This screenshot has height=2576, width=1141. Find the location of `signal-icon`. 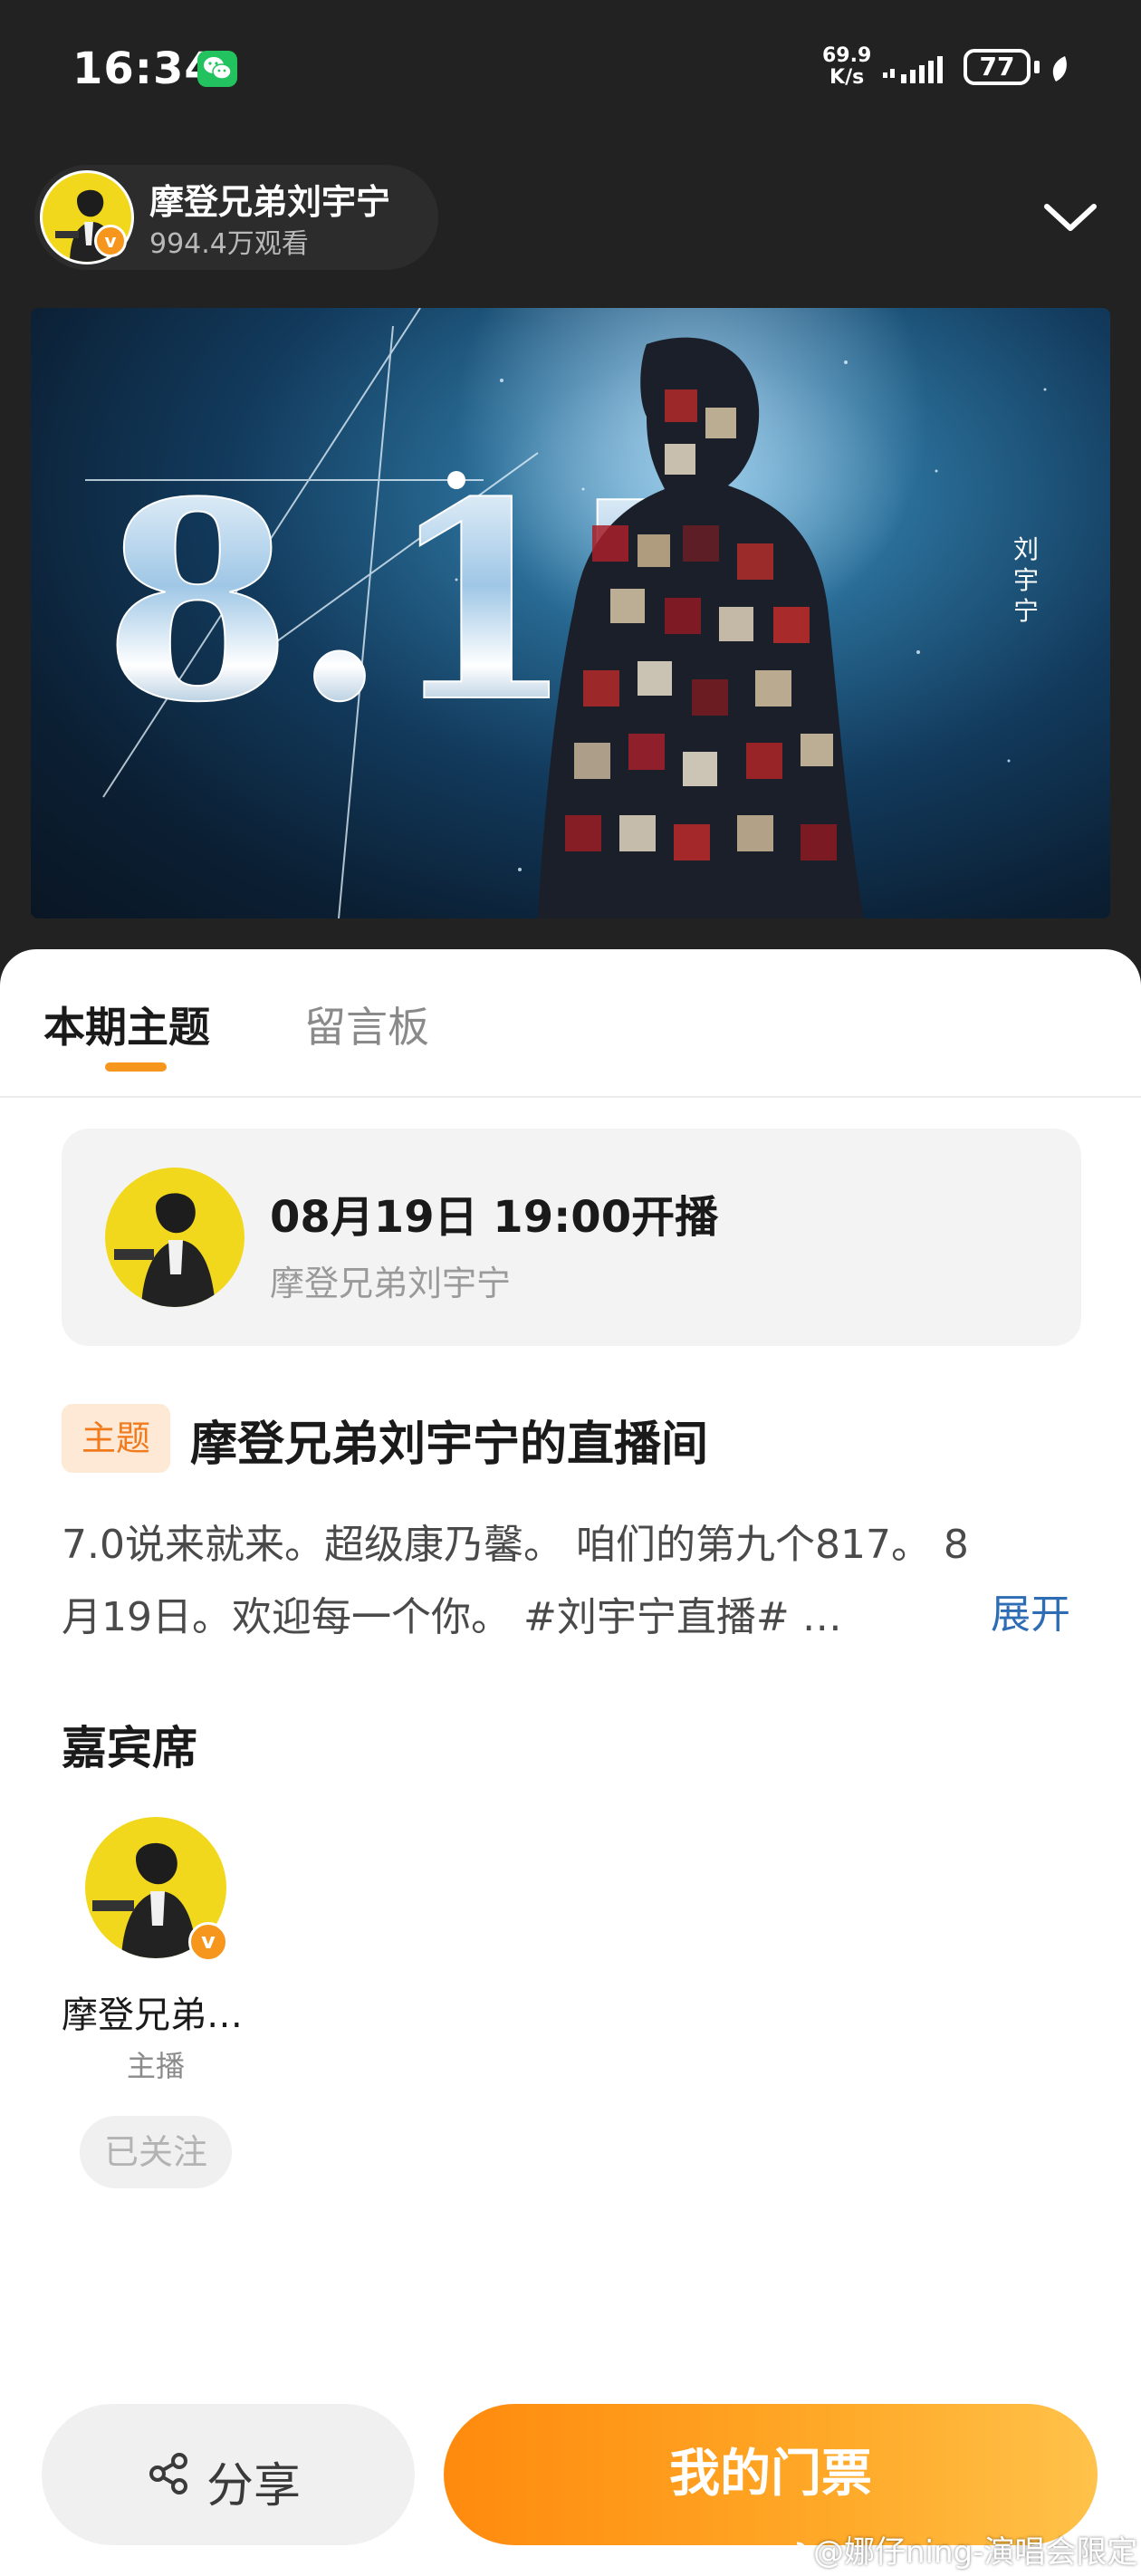

signal-icon is located at coordinates (913, 69).